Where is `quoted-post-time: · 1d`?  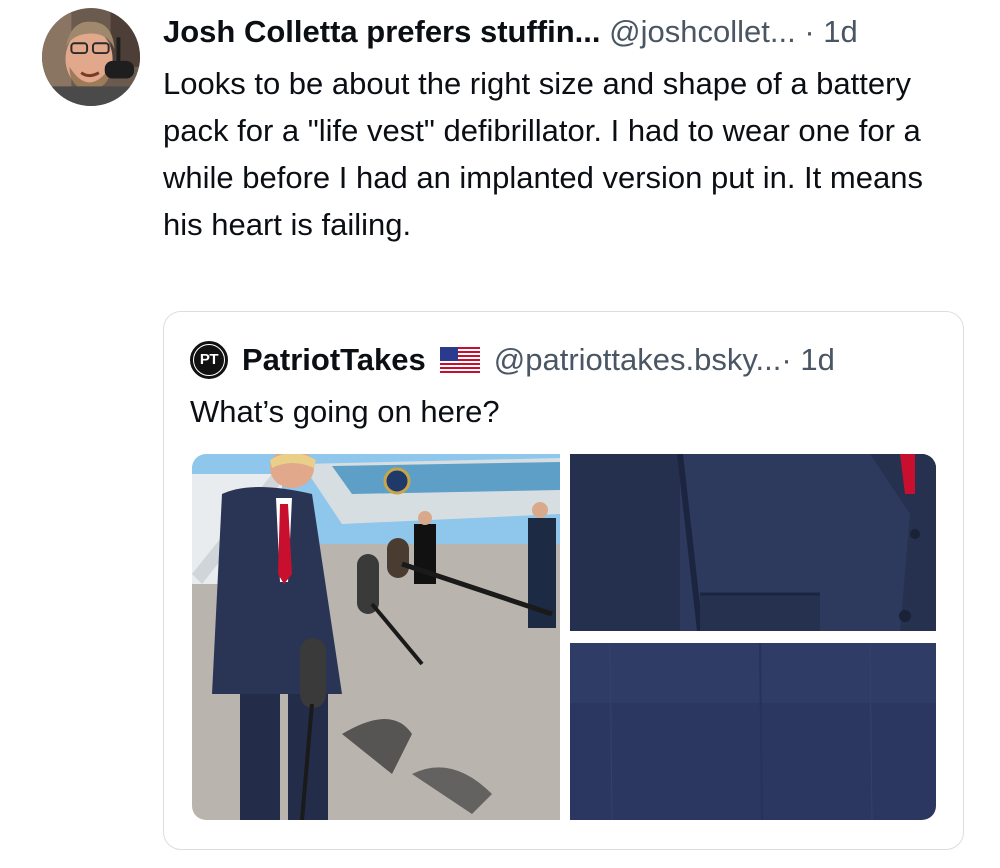 quoted-post-time: · 1d is located at coordinates (807, 360).